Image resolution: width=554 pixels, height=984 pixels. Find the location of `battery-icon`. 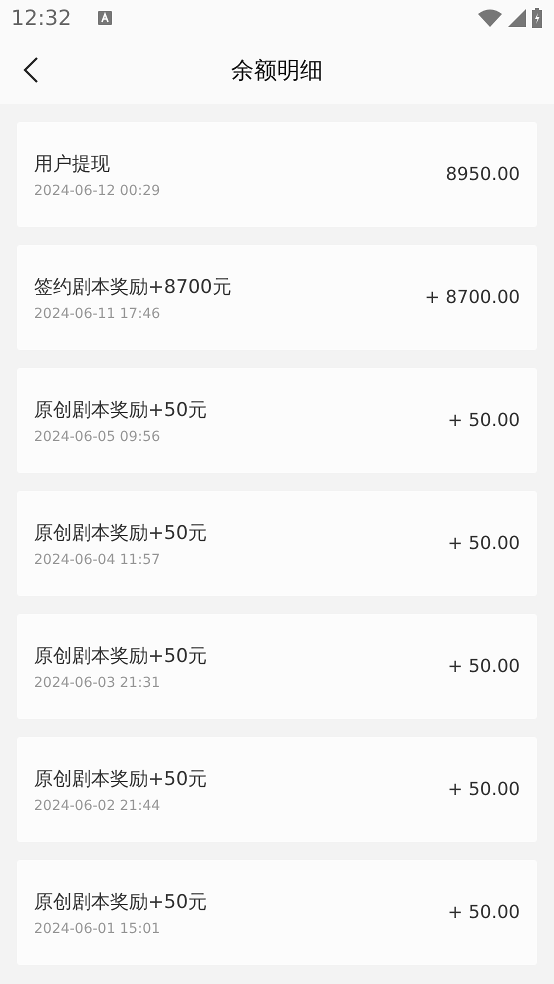

battery-icon is located at coordinates (537, 18).